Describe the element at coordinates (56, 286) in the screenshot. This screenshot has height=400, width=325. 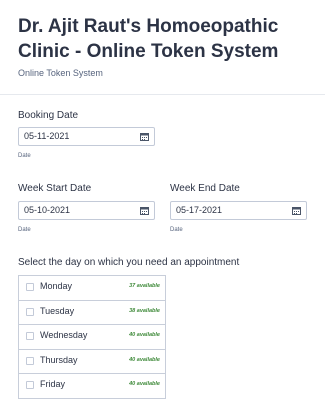
I see `day-option-label: Monday` at that location.